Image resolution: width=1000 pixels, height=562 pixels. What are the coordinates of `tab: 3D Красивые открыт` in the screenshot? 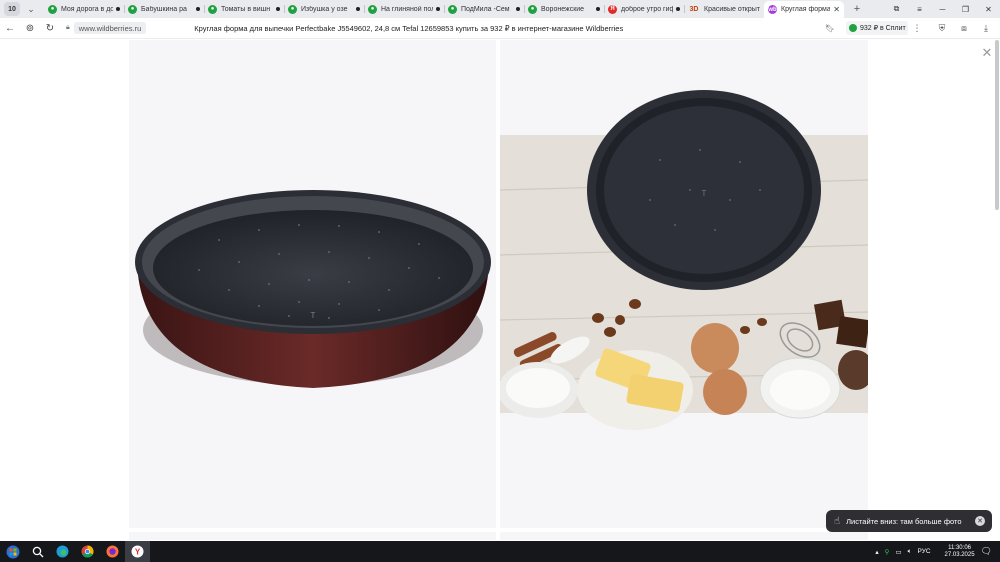 It's located at (724, 9).